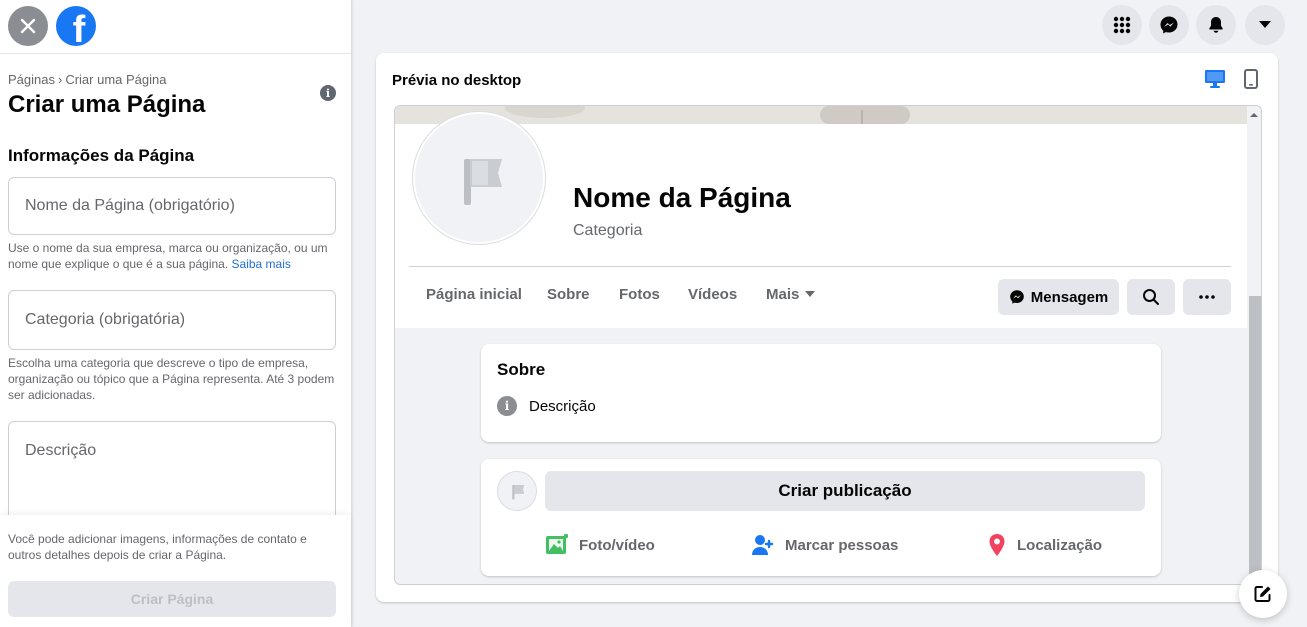 The width and height of the screenshot is (1307, 627). Describe the element at coordinates (31, 79) in the screenshot. I see `breadcrumb-pages-link: Páginas` at that location.